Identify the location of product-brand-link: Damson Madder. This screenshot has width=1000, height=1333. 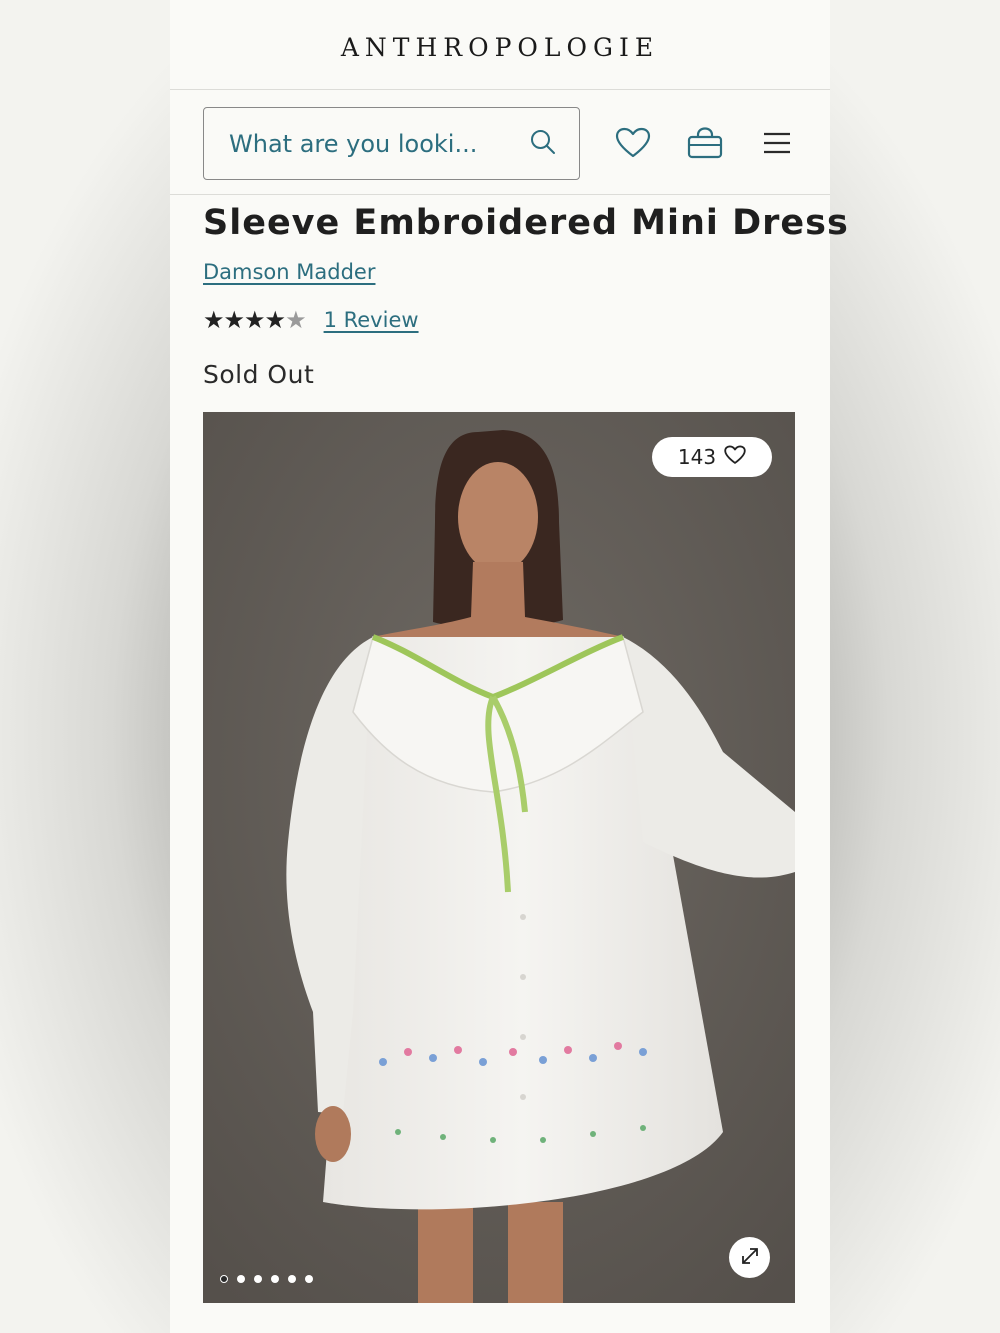
(289, 272).